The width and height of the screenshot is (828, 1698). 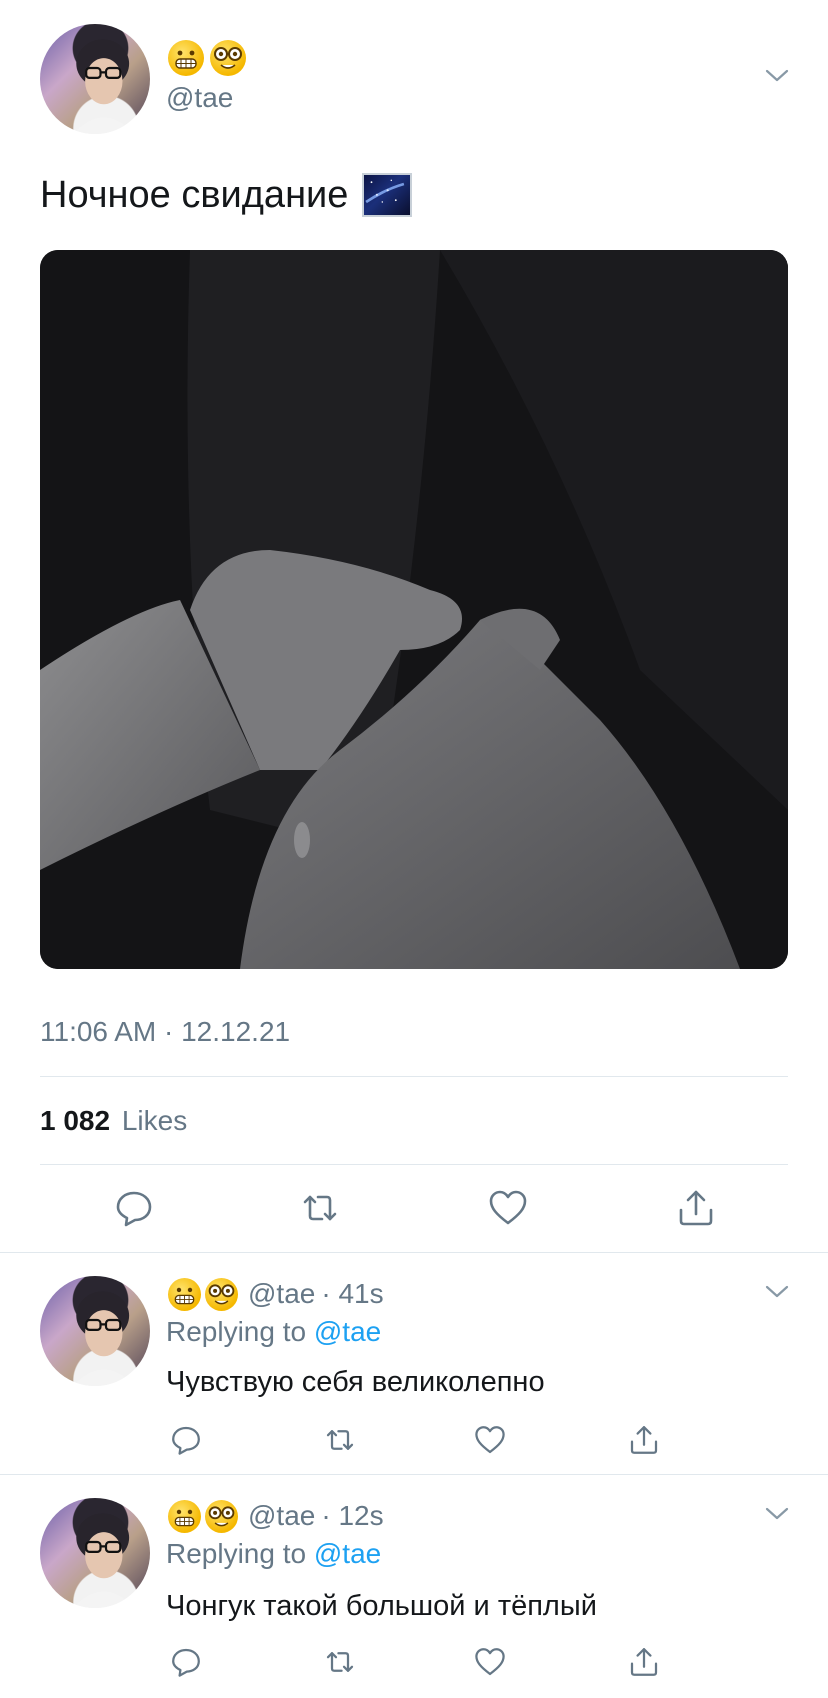 I want to click on reply-text: Чонгук такой большой и тёплый, so click(x=381, y=1606).